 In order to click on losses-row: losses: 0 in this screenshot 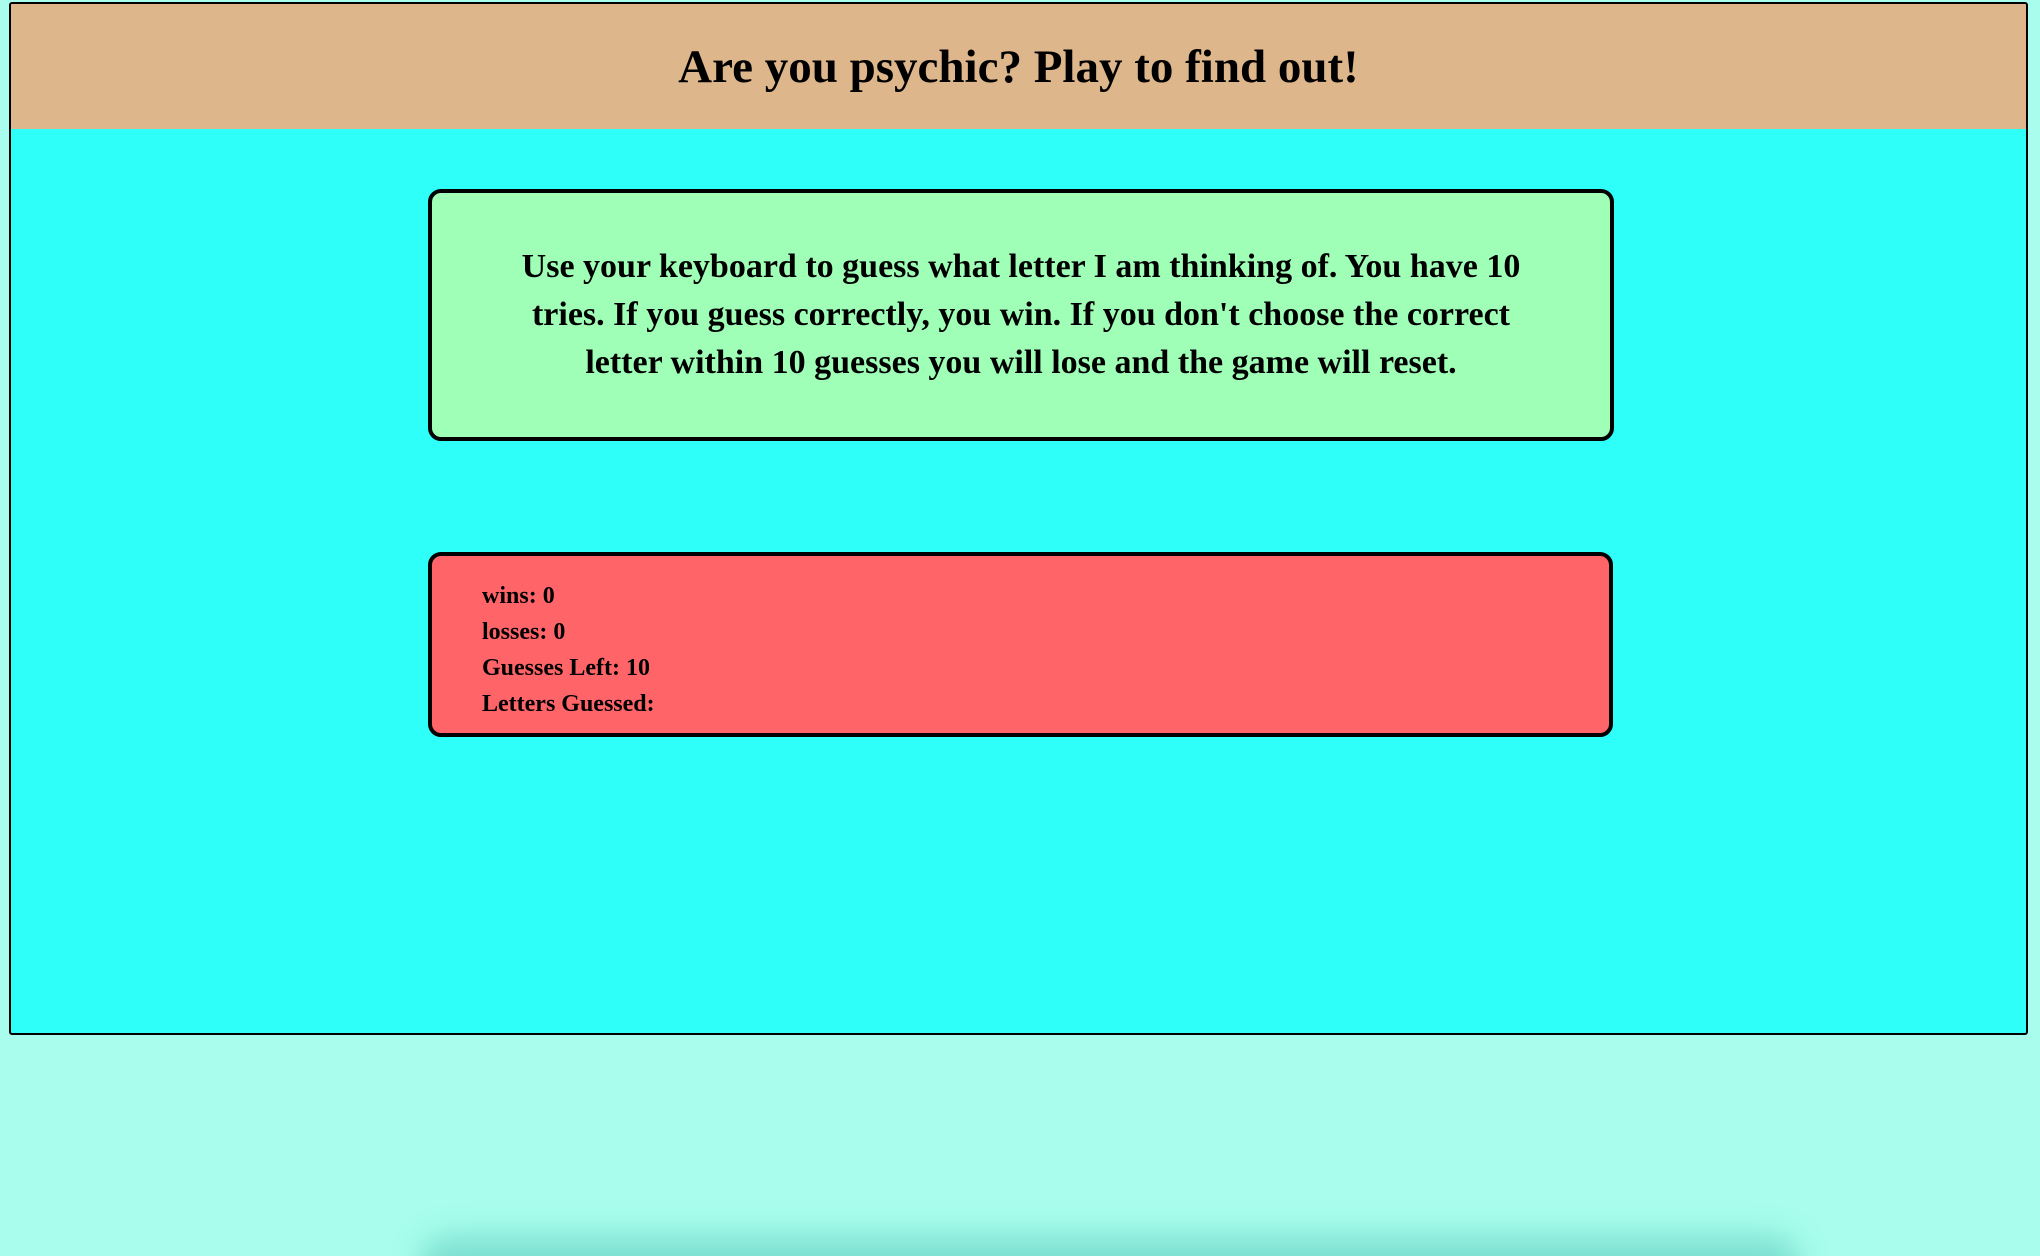, I will do `click(1045, 632)`.